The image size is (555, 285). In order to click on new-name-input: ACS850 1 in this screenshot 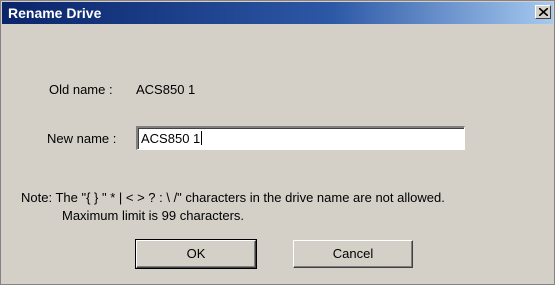, I will do `click(300, 138)`.